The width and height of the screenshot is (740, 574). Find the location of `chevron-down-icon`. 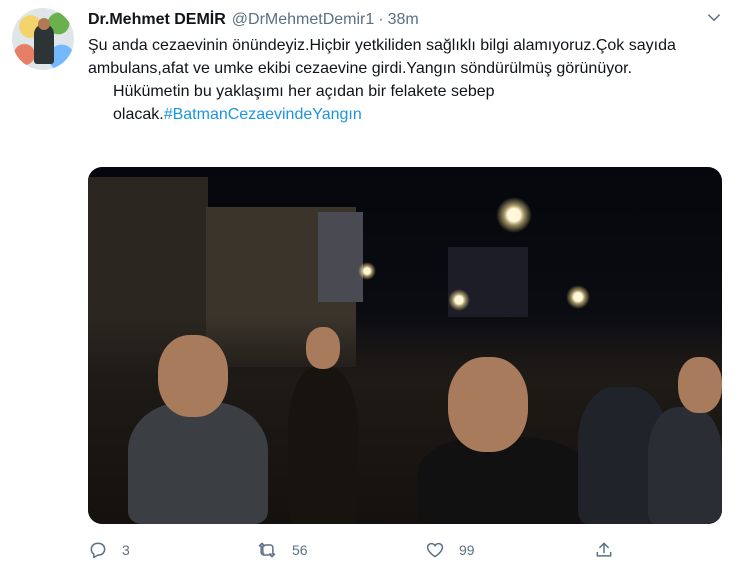

chevron-down-icon is located at coordinates (714, 18).